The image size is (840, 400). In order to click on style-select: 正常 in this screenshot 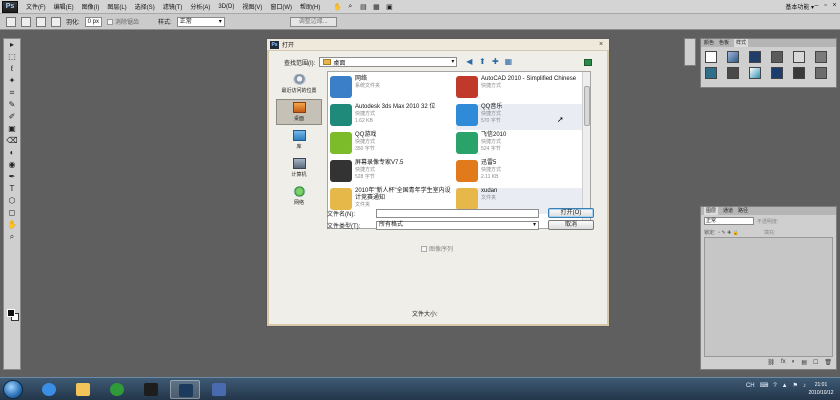, I will do `click(200, 21)`.